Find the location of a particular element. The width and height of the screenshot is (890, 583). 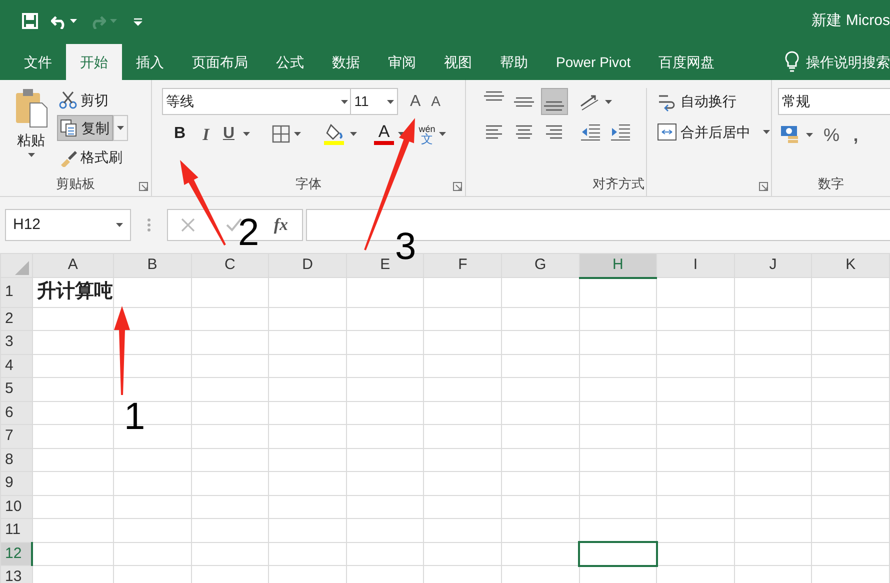

font-name-field: 等线 is located at coordinates (257, 101).